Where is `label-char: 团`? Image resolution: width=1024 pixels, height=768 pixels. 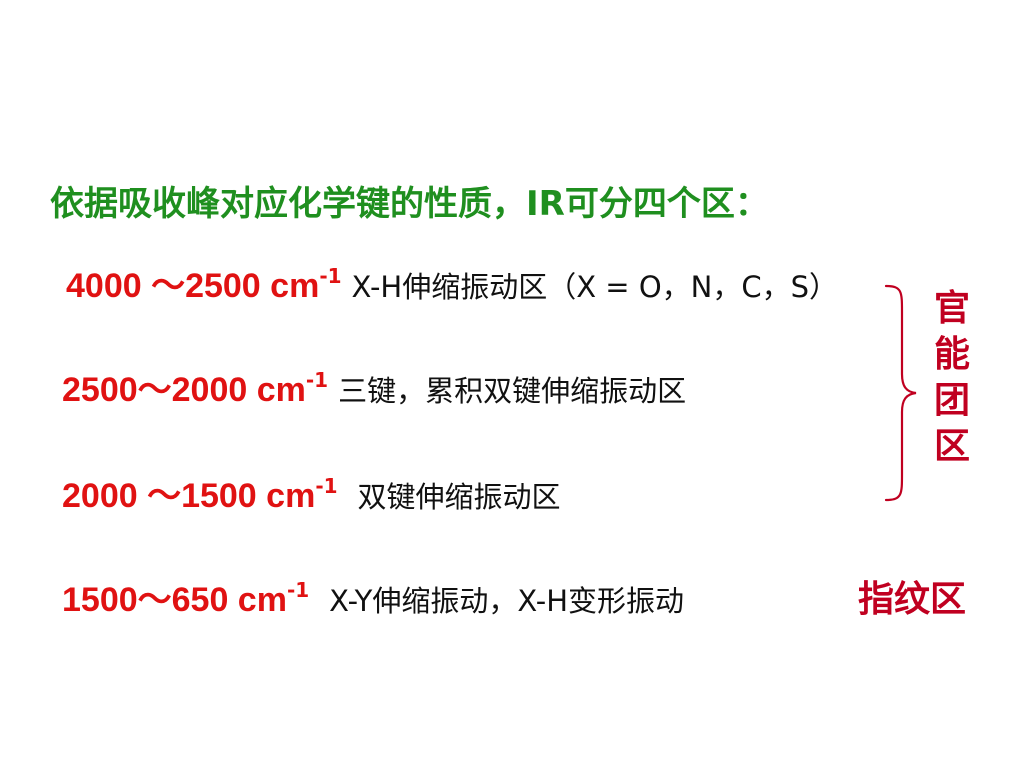 label-char: 团 is located at coordinates (951, 400).